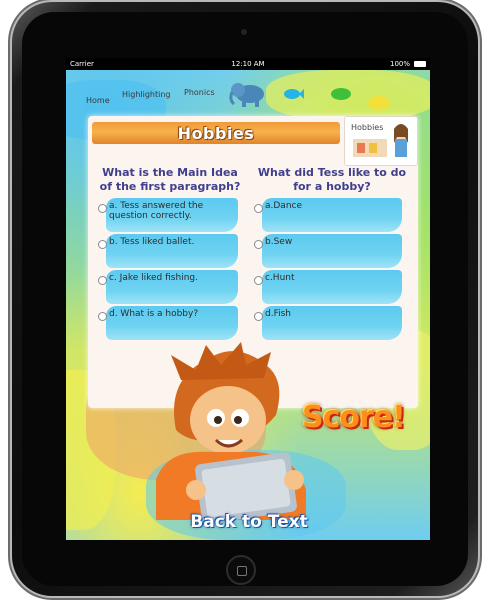  What do you see at coordinates (98, 100) in the screenshot?
I see `nav-home: Home` at bounding box center [98, 100].